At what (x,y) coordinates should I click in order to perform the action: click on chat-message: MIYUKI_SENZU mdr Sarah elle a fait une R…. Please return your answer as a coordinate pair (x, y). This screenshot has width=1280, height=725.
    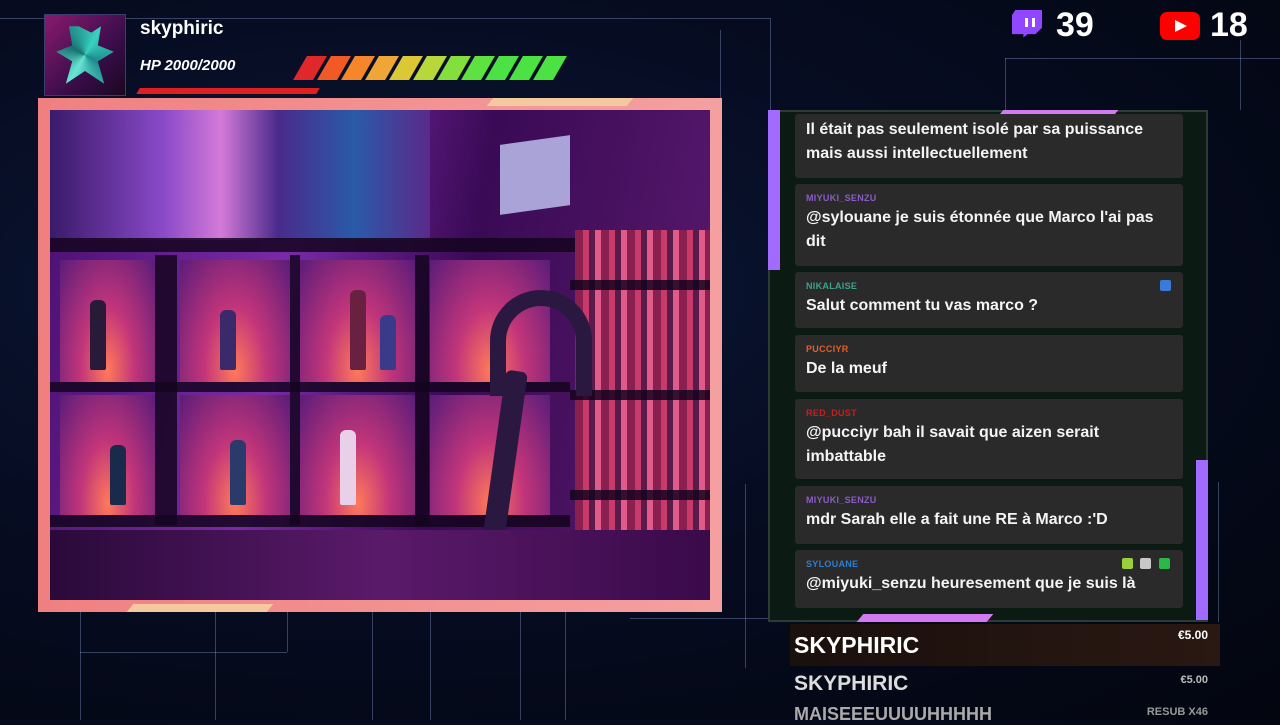
    Looking at the image, I should click on (989, 515).